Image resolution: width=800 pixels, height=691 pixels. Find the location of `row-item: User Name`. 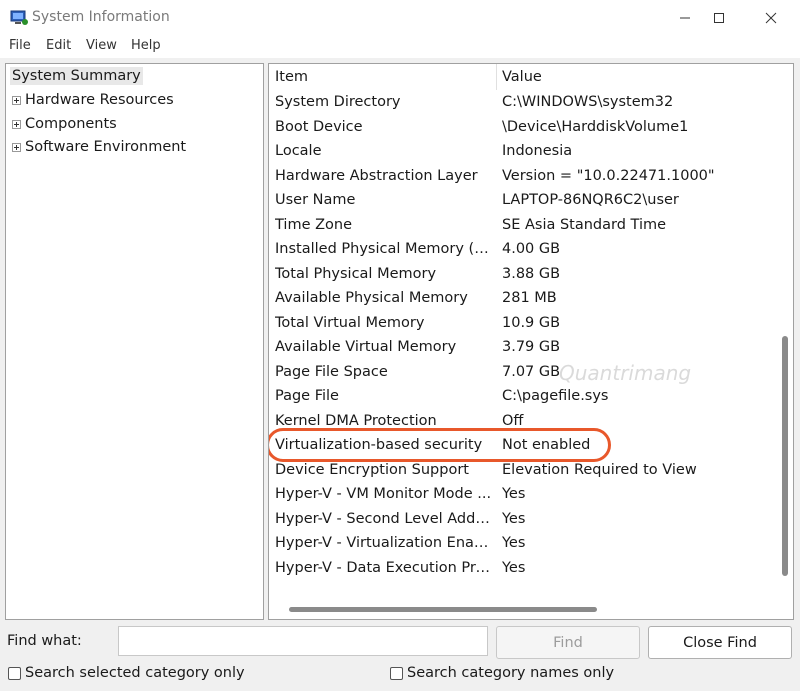

row-item: User Name is located at coordinates (315, 200).